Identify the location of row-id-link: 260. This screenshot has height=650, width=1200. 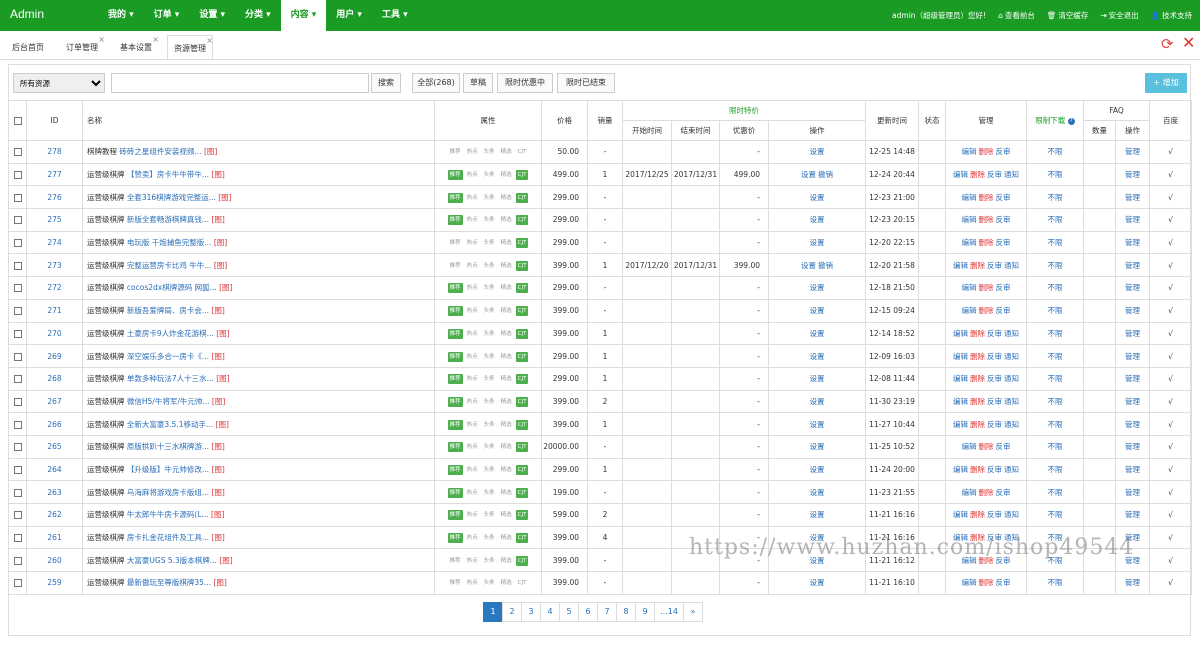
(54, 560).